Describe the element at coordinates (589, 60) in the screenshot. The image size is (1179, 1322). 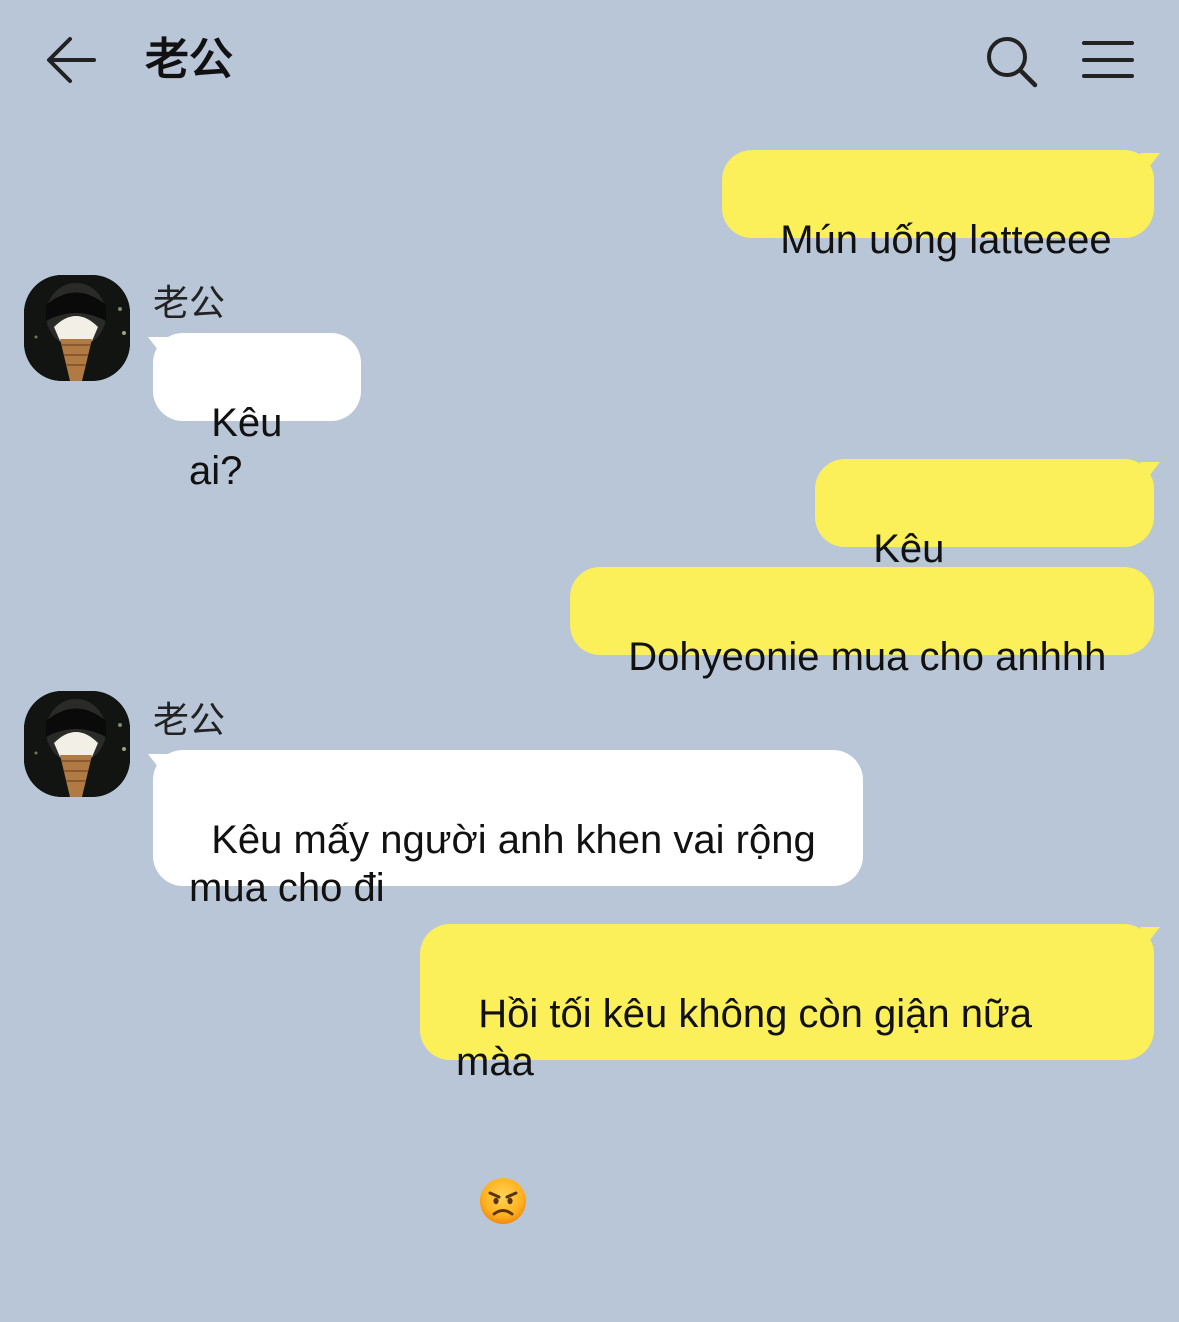
I see `chat-header: 老公` at that location.